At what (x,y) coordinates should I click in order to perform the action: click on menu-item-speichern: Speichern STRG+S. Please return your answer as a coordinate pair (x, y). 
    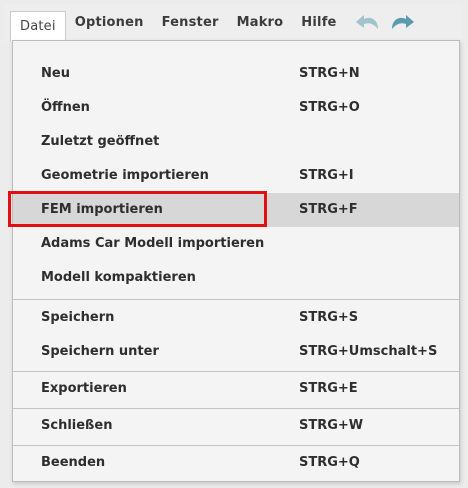
    Looking at the image, I should click on (236, 318).